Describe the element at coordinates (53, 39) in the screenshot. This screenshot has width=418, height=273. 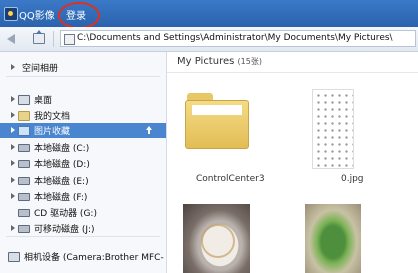
I see `toolbar-separator` at that location.